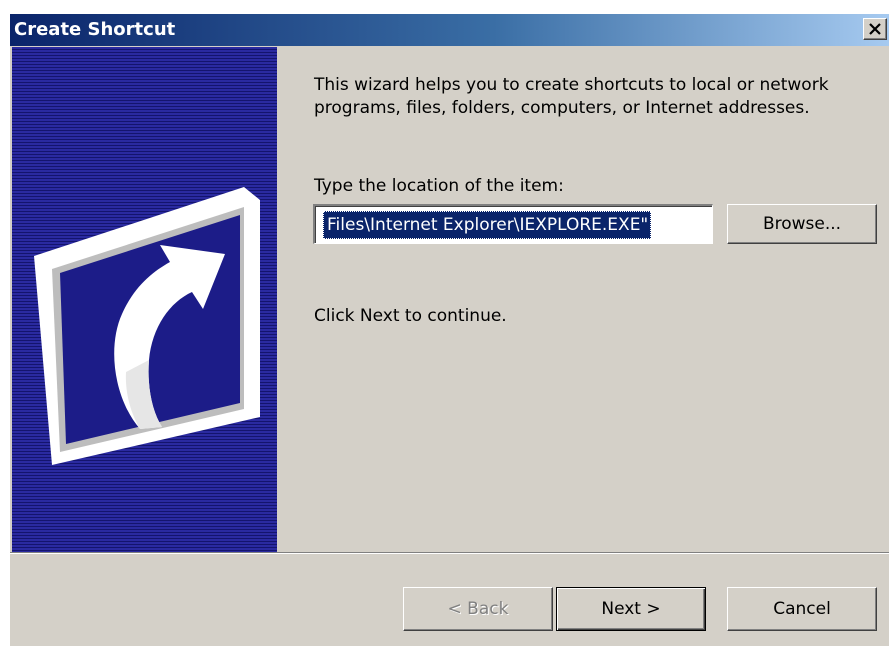 This screenshot has height=646, width=889. What do you see at coordinates (147, 326) in the screenshot?
I see `shortcut-arrow-icon` at bounding box center [147, 326].